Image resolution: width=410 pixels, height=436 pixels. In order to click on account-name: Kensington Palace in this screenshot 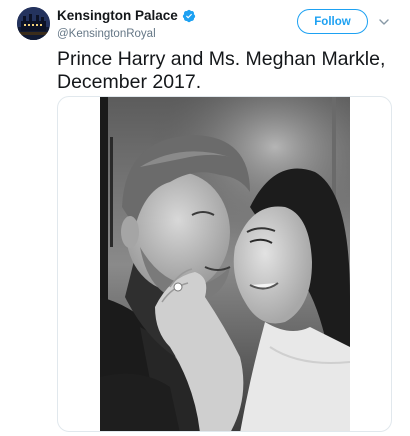, I will do `click(117, 16)`.